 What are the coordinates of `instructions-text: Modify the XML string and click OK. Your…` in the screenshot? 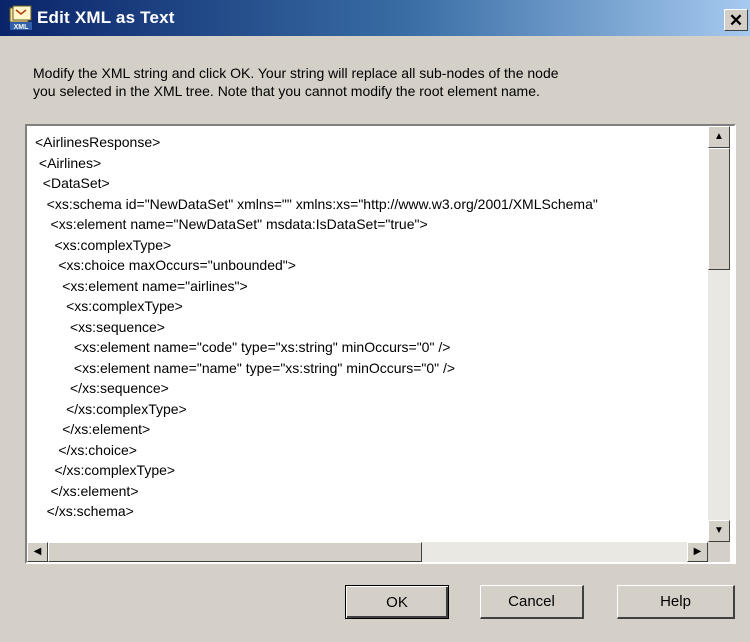 It's located at (383, 82).